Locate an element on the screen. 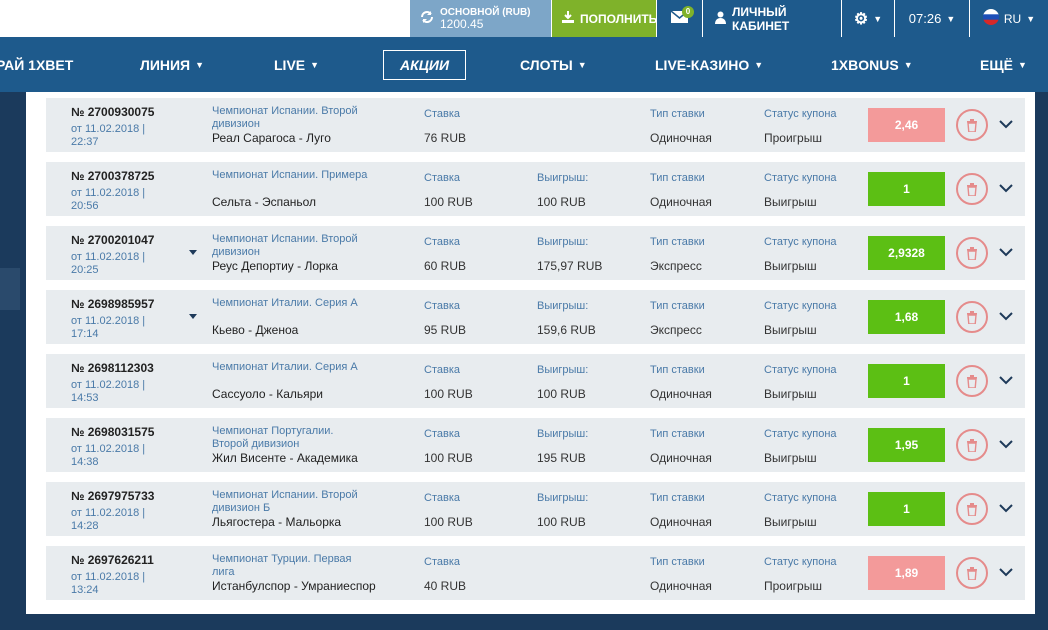  bet-league: Чемпионат Португалии. Второй дивизион is located at coordinates (273, 437).